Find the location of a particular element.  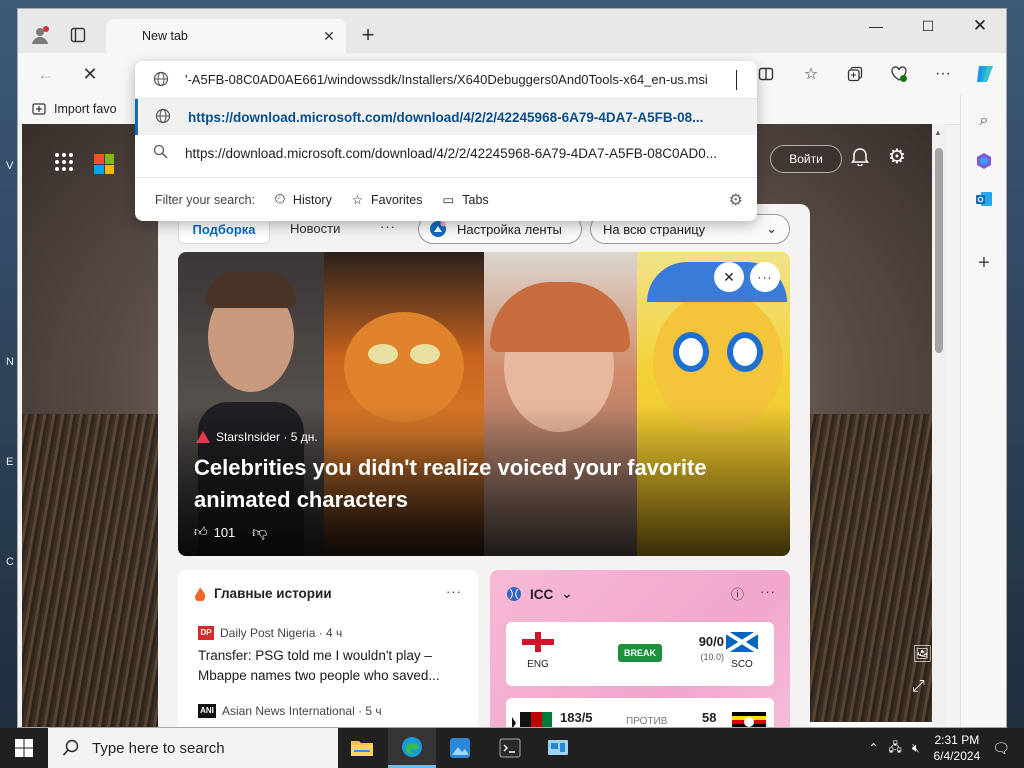

settings-more-button: ··· is located at coordinates (943, 74).